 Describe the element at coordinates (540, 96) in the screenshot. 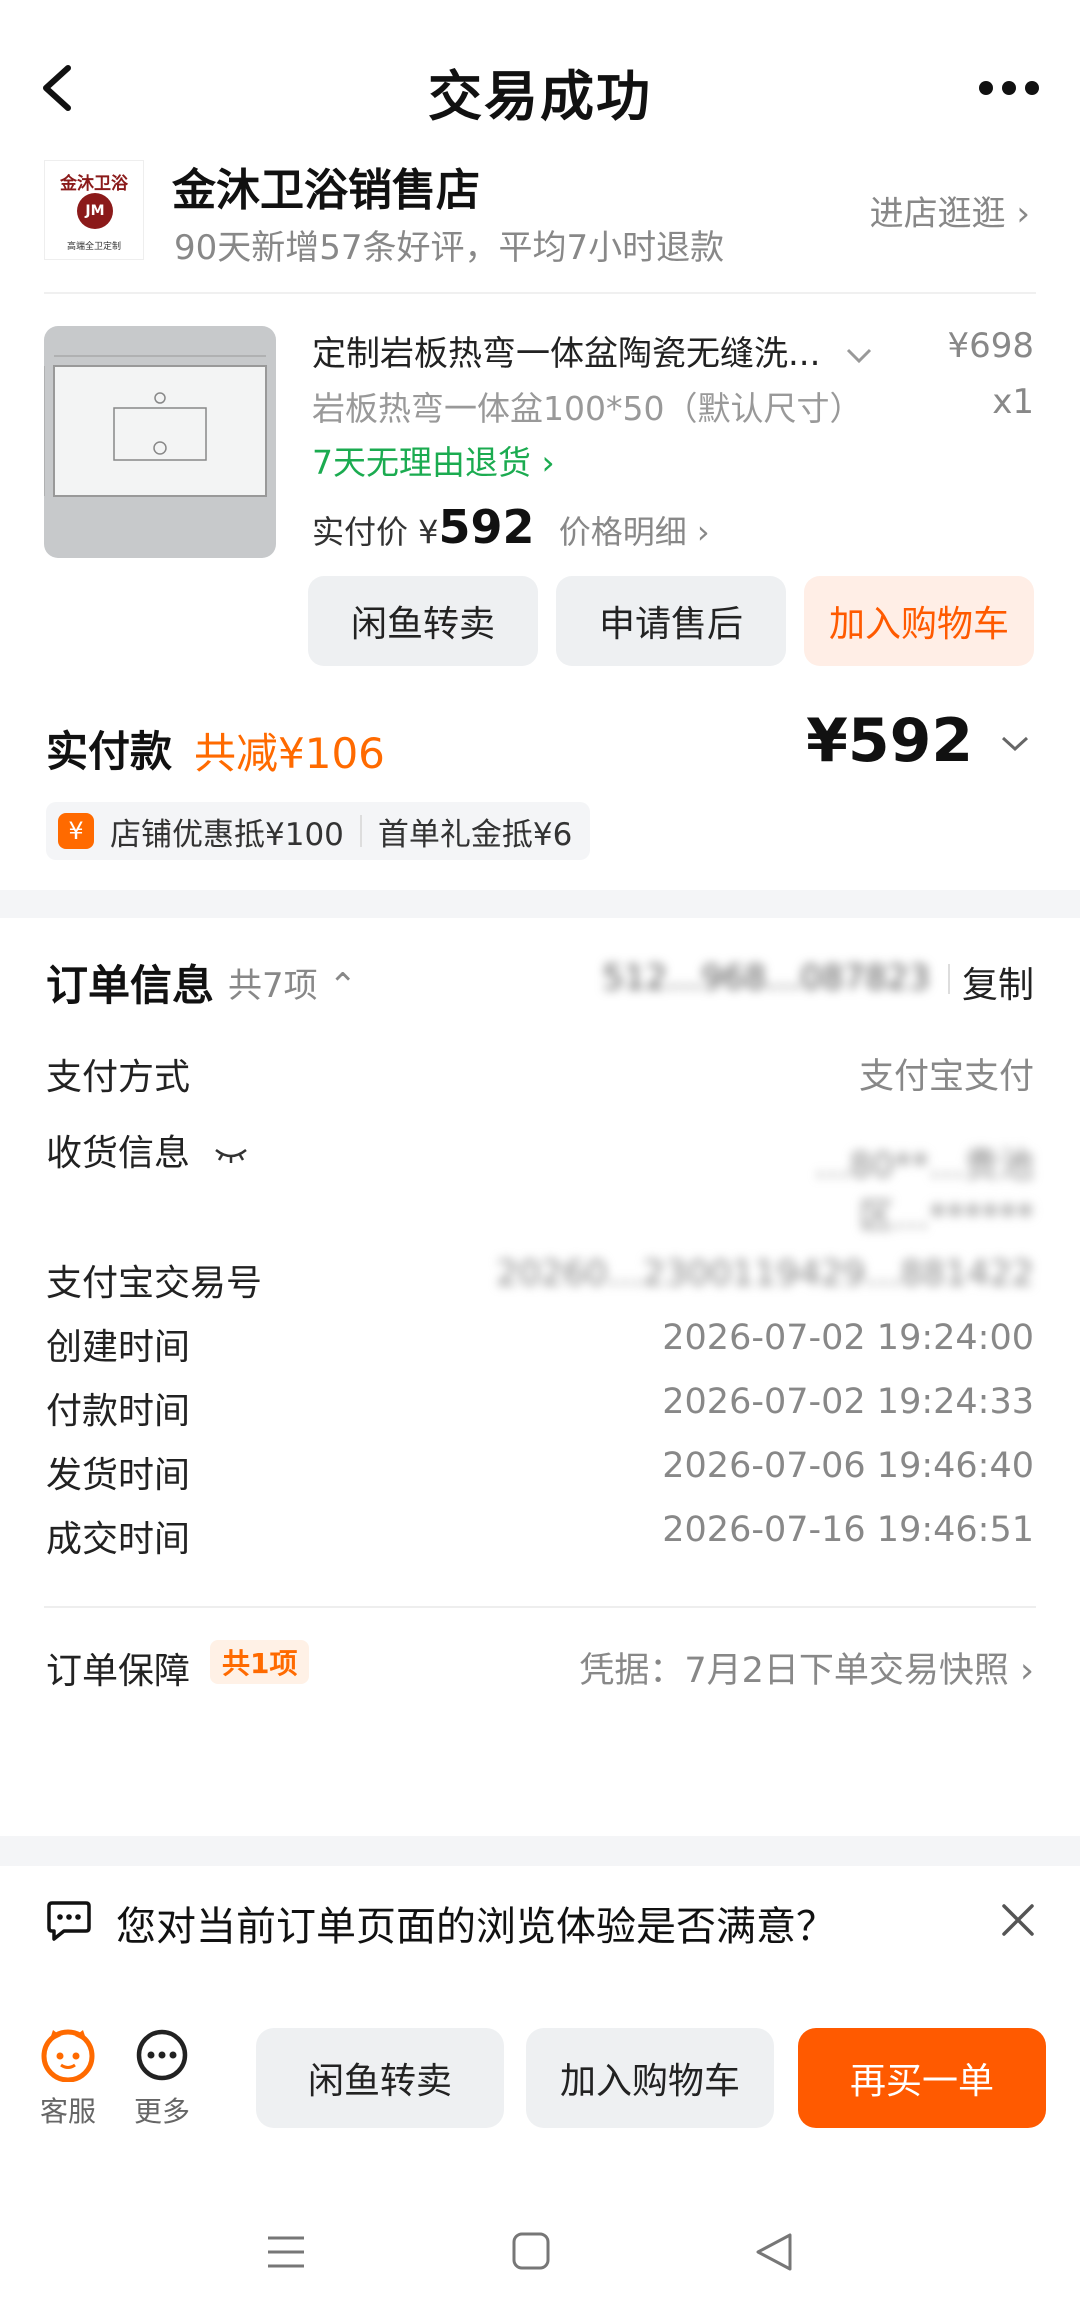

I see `page-title: 交易成功` at that location.